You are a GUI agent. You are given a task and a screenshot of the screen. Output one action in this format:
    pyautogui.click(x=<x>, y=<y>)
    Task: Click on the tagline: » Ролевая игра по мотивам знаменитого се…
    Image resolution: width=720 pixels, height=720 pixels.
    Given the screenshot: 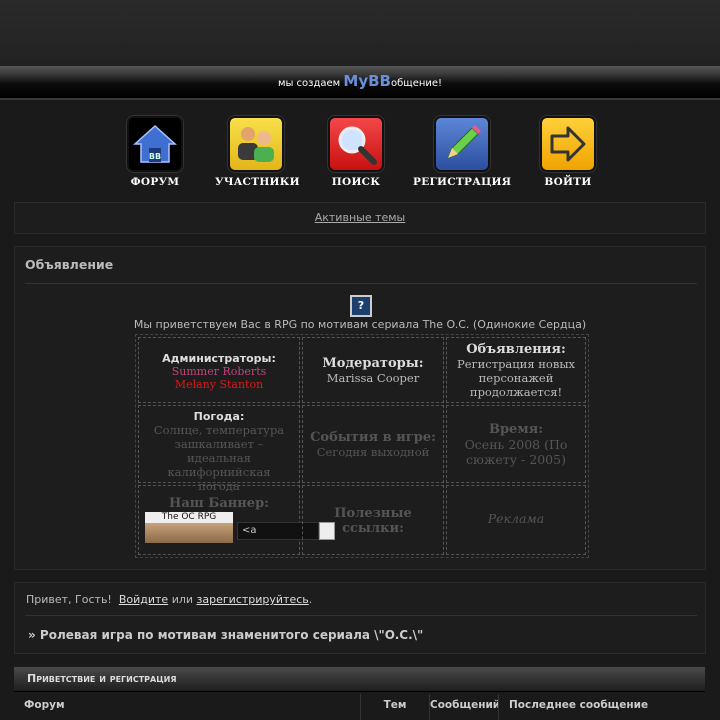 What is the action you would take?
    pyautogui.click(x=226, y=635)
    